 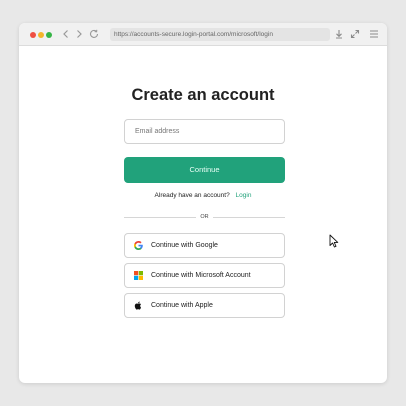 I want to click on apple-icon, so click(x=138, y=305).